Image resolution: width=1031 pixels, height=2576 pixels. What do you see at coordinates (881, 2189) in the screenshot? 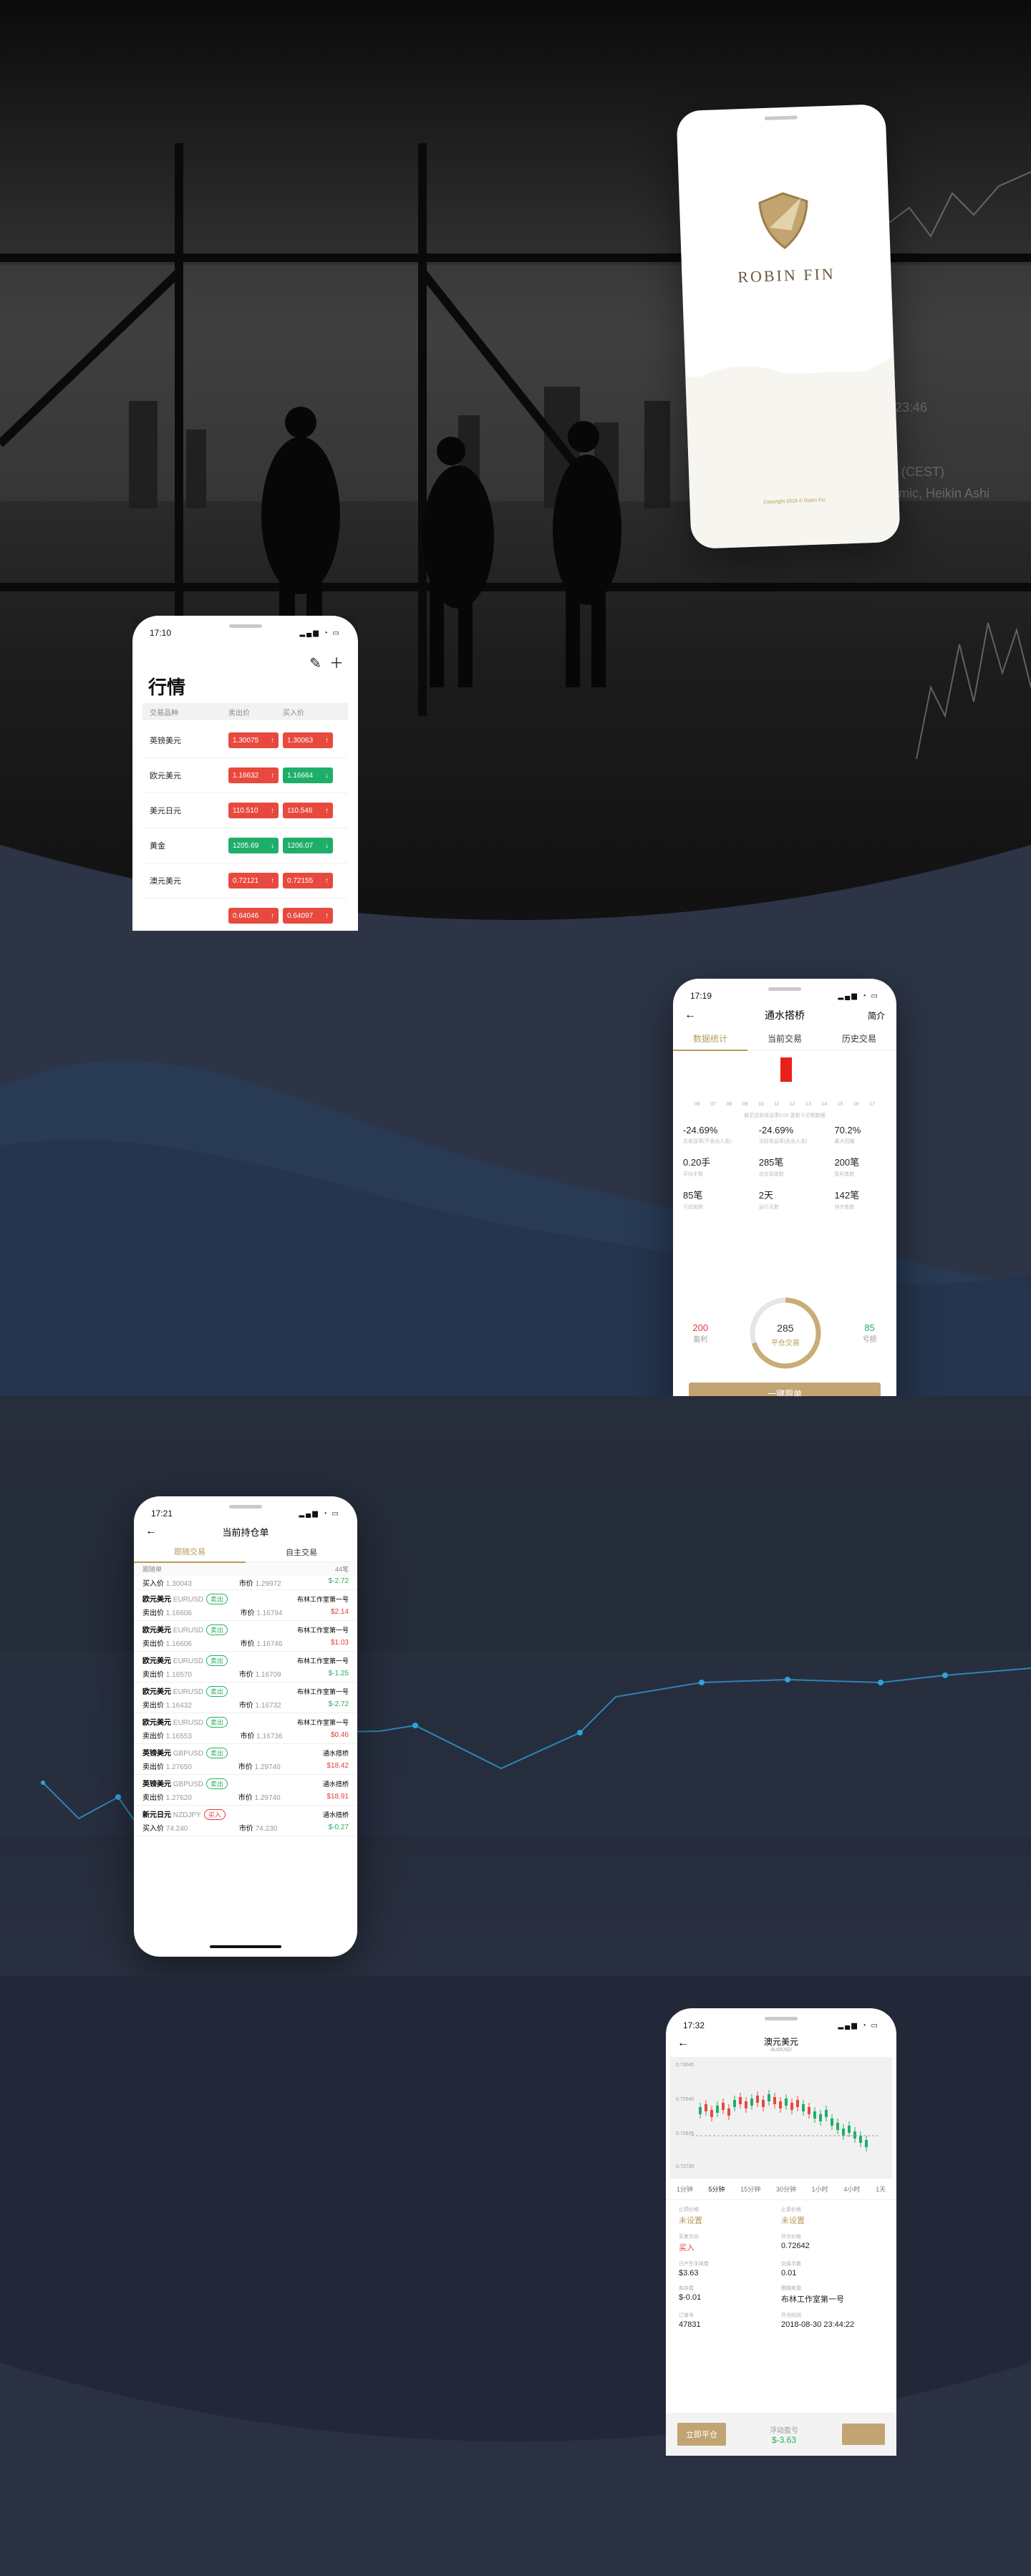
I see `period-tab: 1天` at bounding box center [881, 2189].